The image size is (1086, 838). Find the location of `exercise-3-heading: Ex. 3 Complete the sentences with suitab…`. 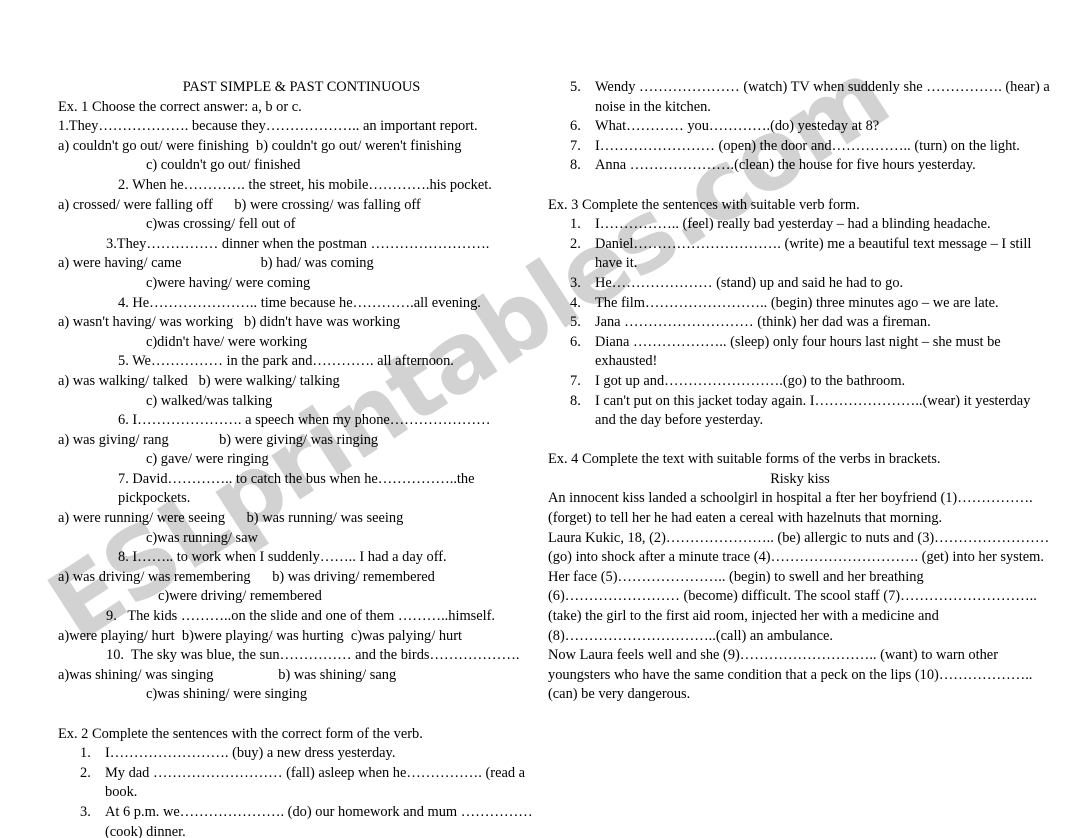

exercise-3-heading: Ex. 3 Complete the sentences with suitab… is located at coordinates (704, 204).